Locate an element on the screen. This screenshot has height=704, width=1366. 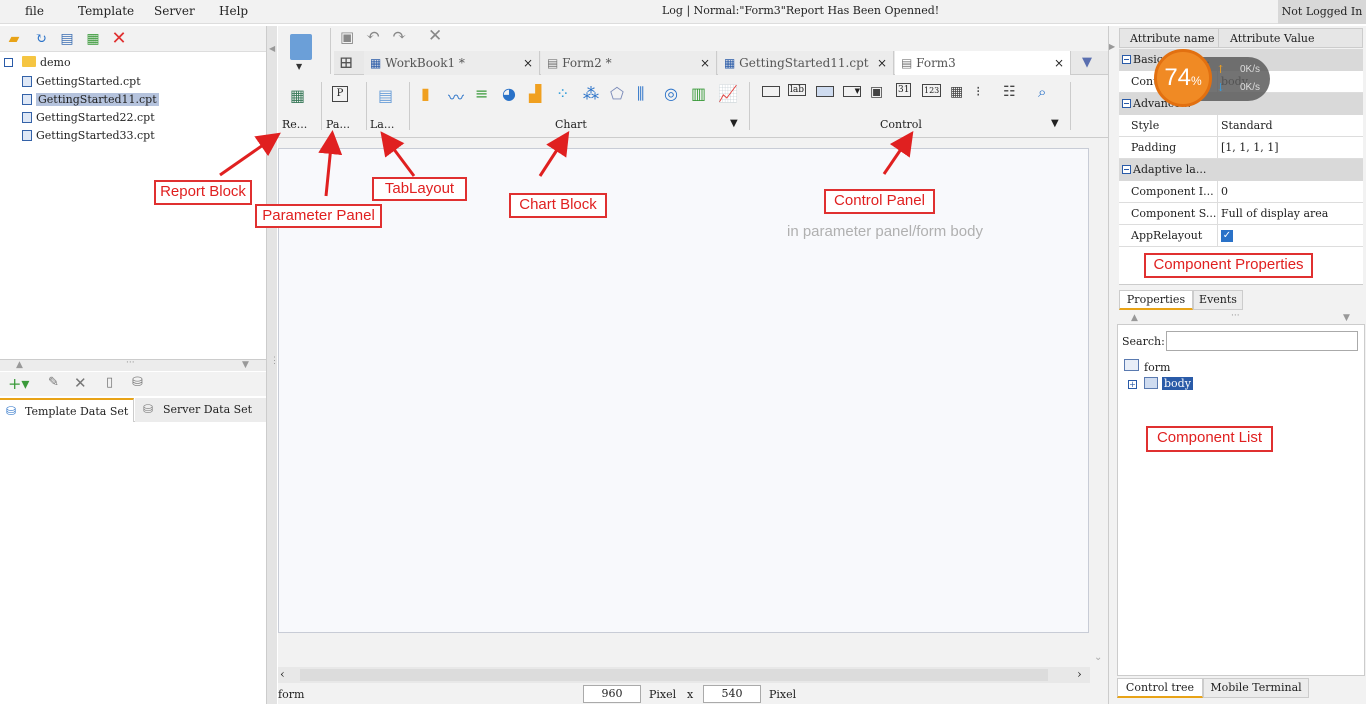
arrow-parameter-panel is located at coordinates (330, 163).